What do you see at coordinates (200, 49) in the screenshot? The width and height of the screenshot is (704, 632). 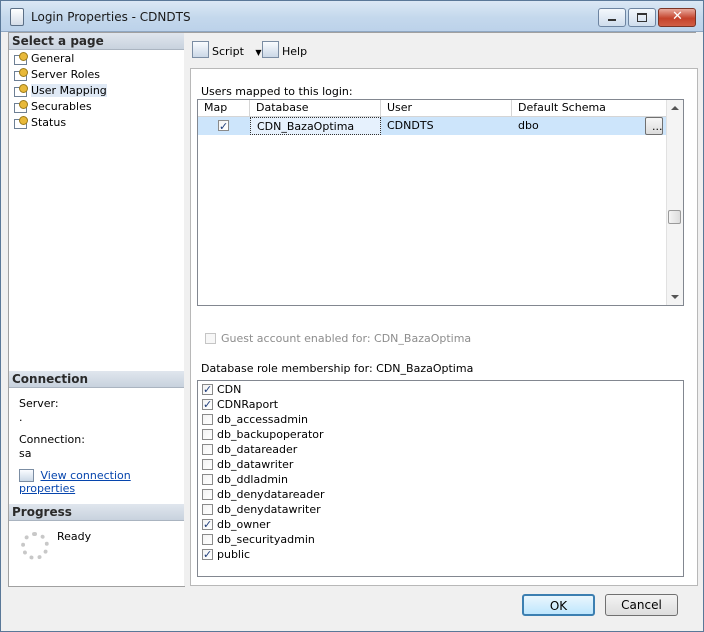 I see `script-icon` at bounding box center [200, 49].